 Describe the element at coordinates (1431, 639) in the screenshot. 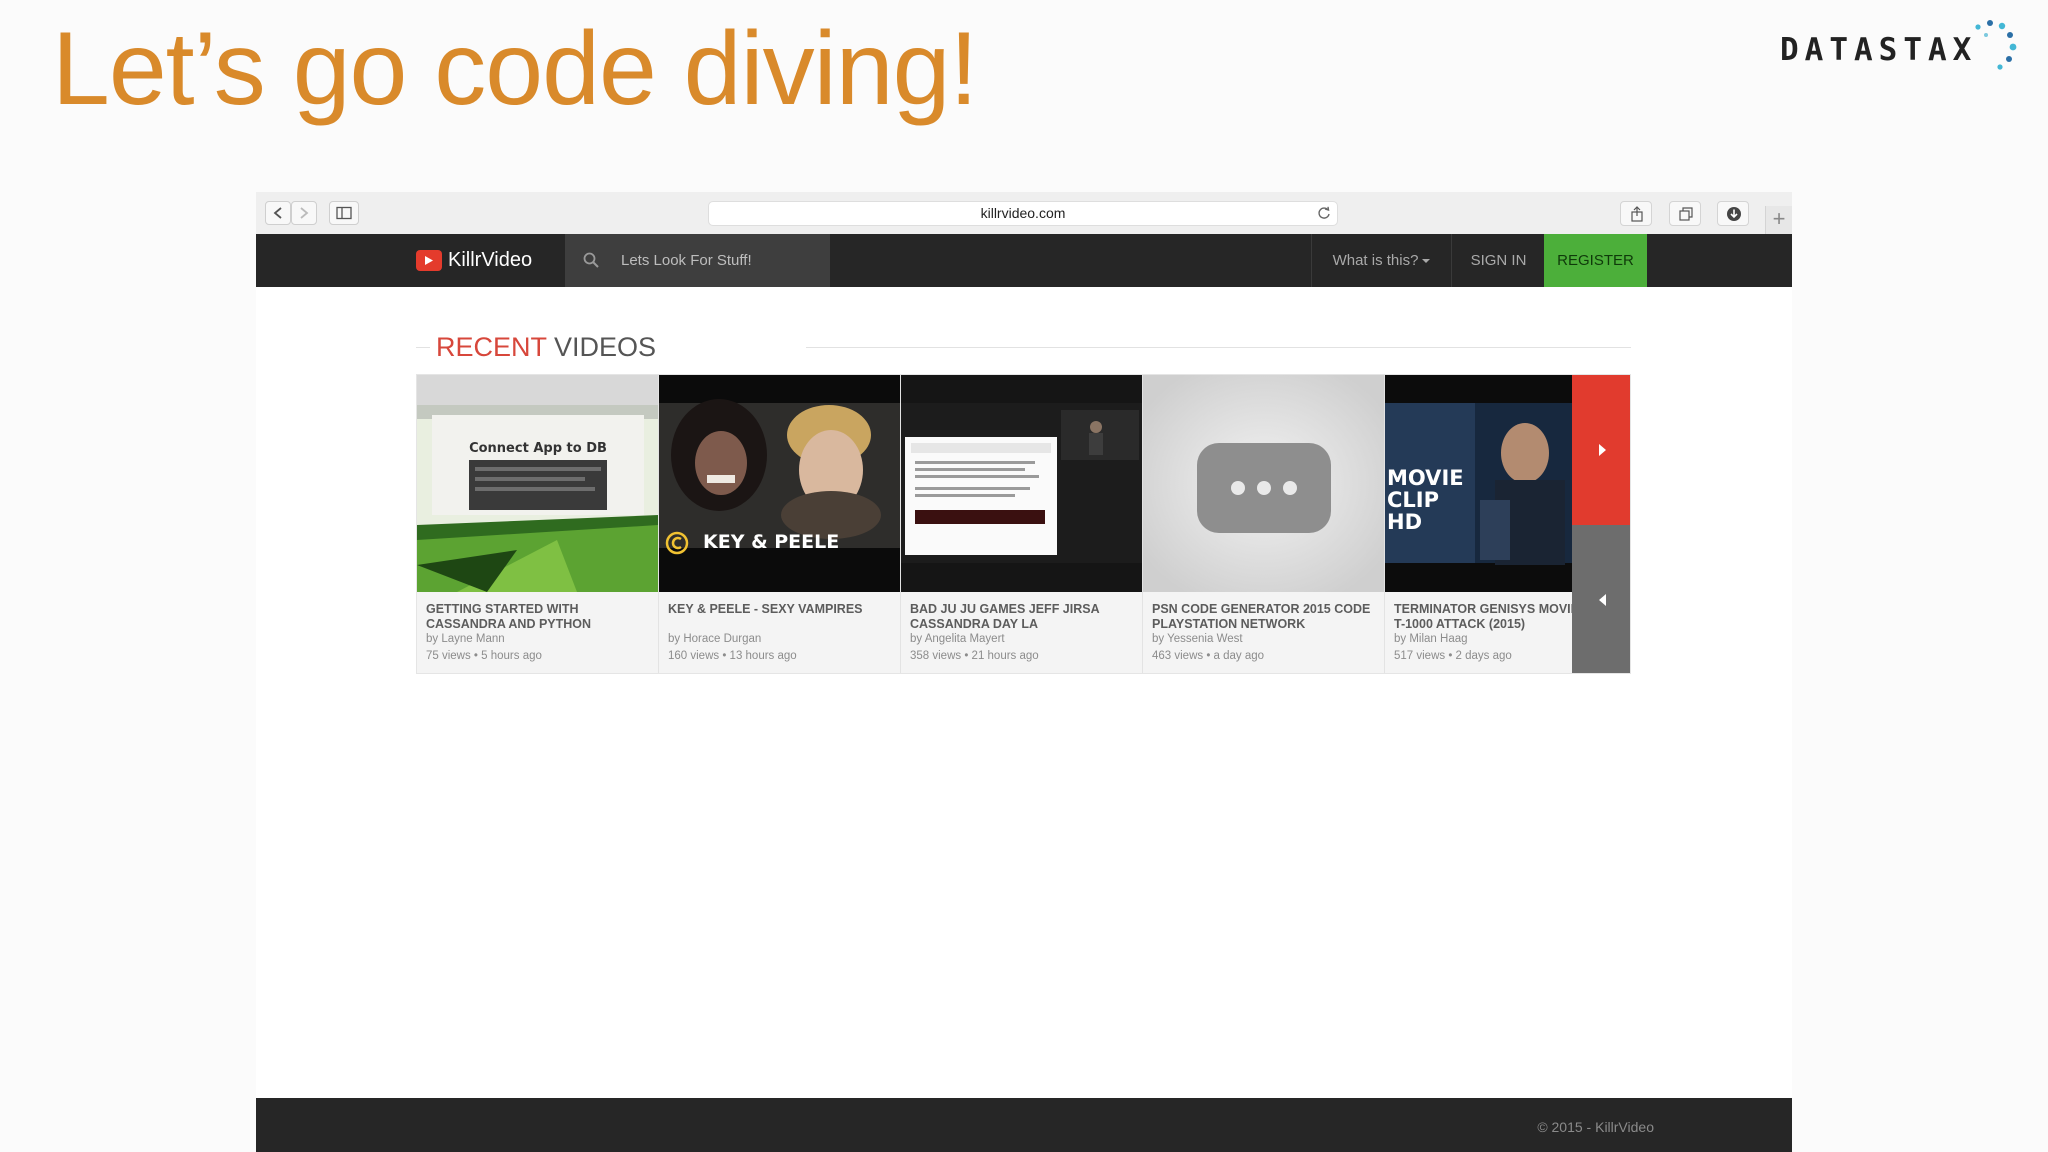

I see `video-author: by Milan Haag` at that location.